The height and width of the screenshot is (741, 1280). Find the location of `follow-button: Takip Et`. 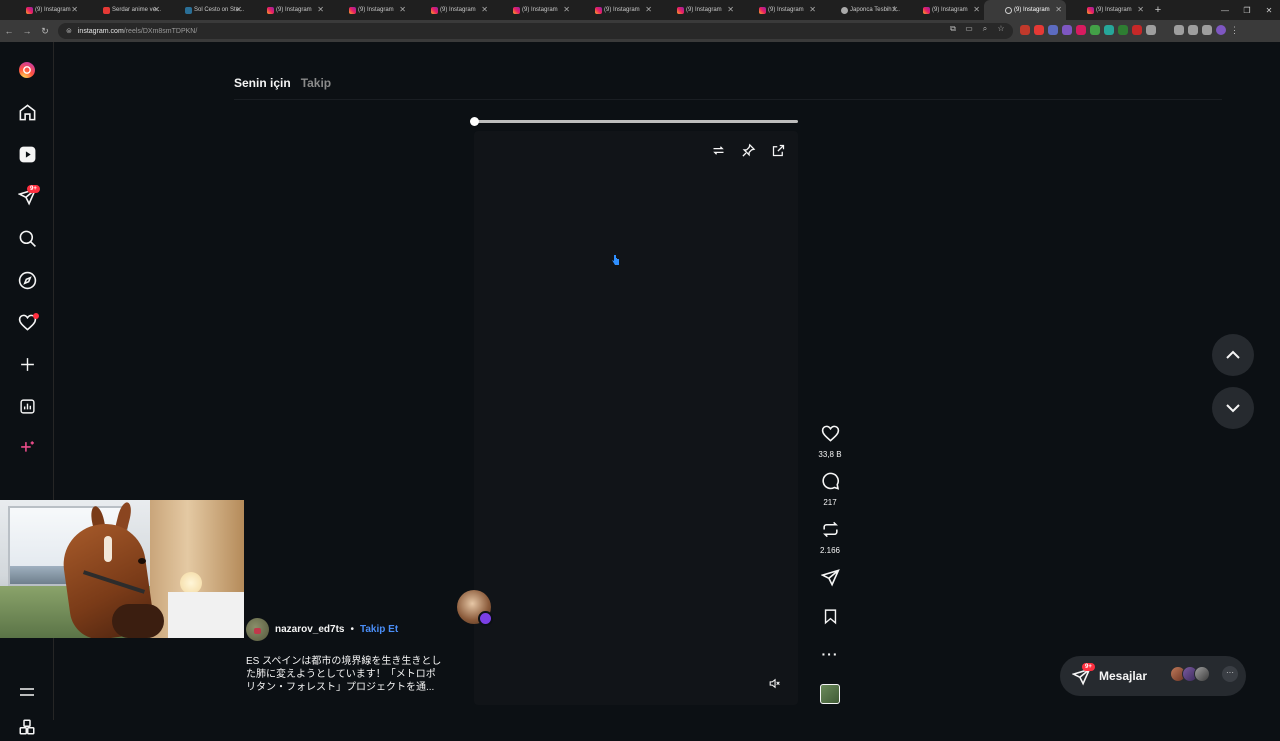

follow-button: Takip Et is located at coordinates (379, 629).